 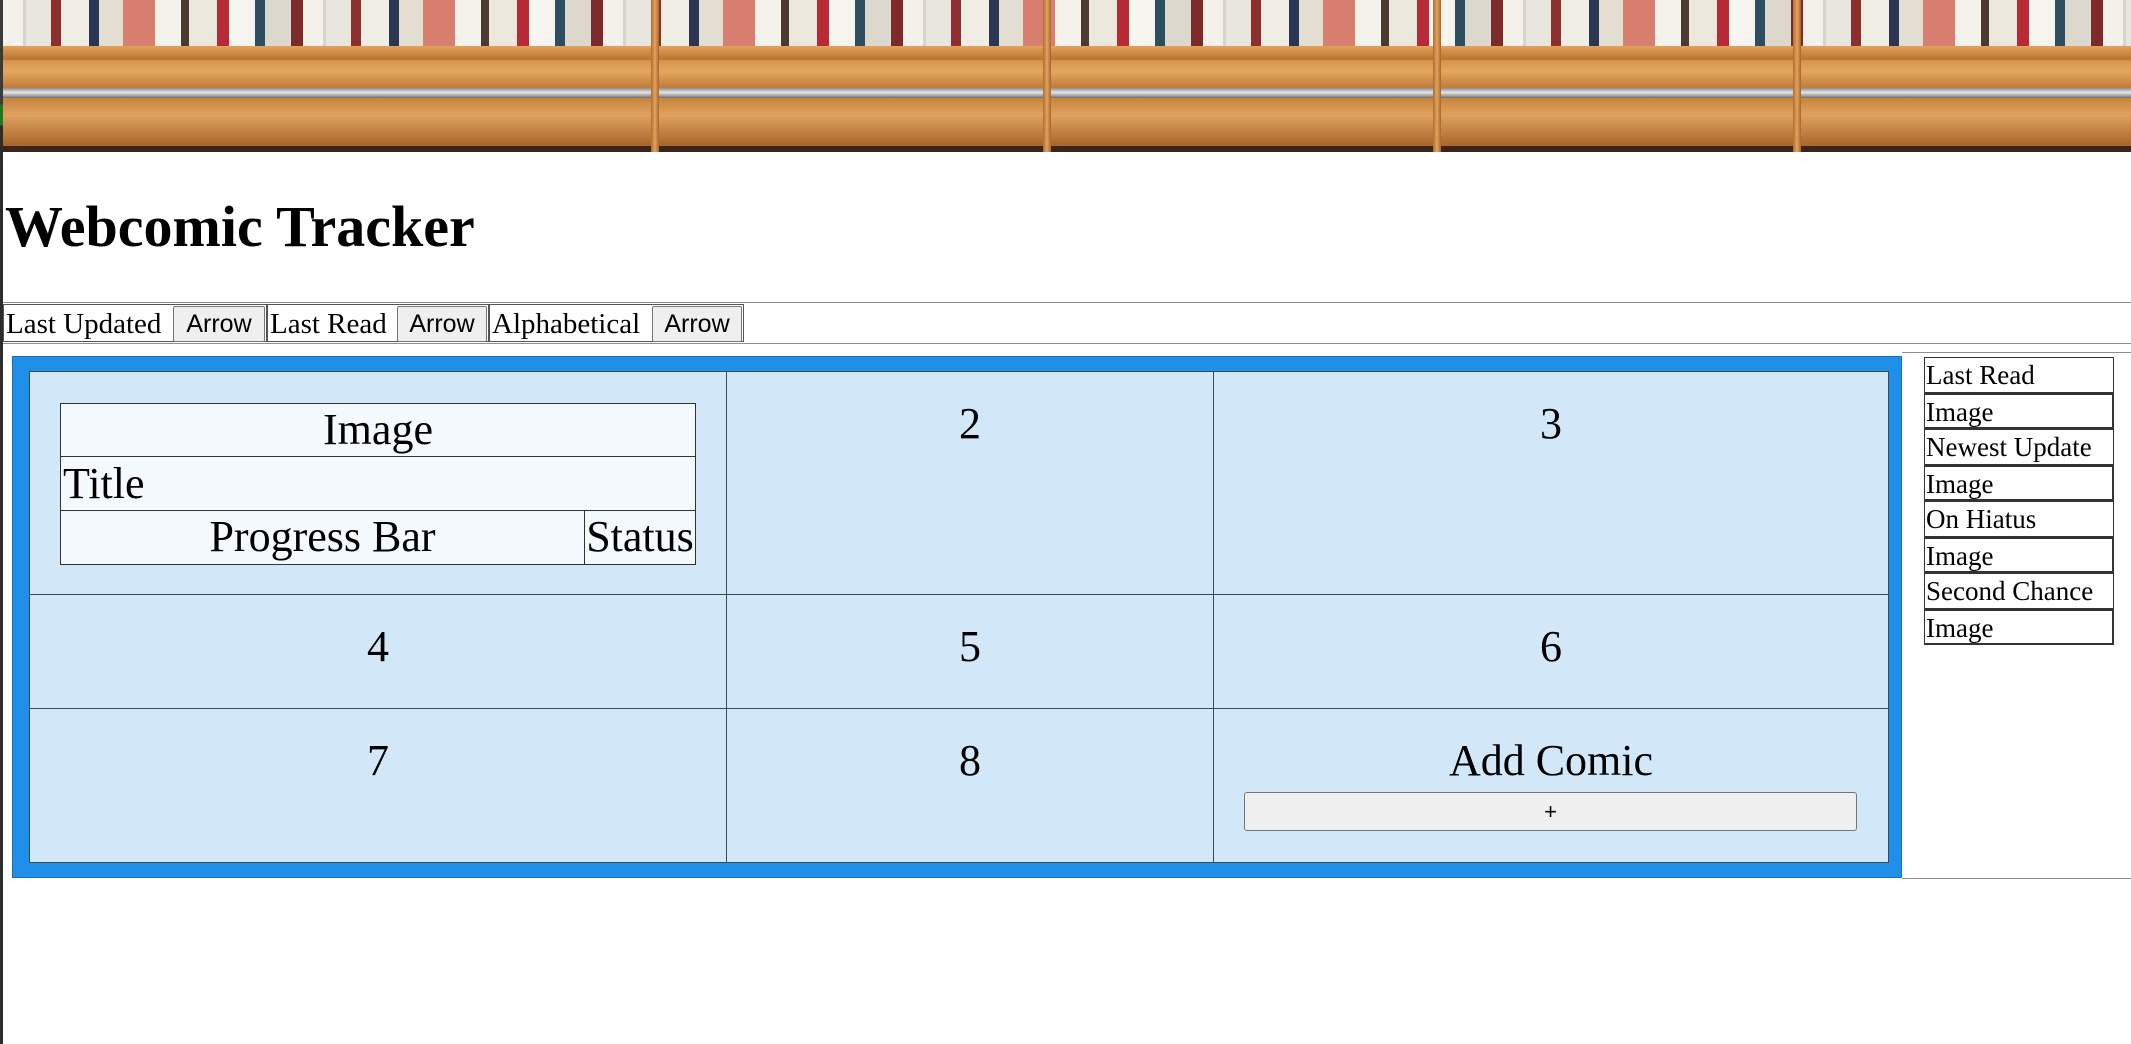 What do you see at coordinates (1067, 122) in the screenshot?
I see `banner-shelf-lower` at bounding box center [1067, 122].